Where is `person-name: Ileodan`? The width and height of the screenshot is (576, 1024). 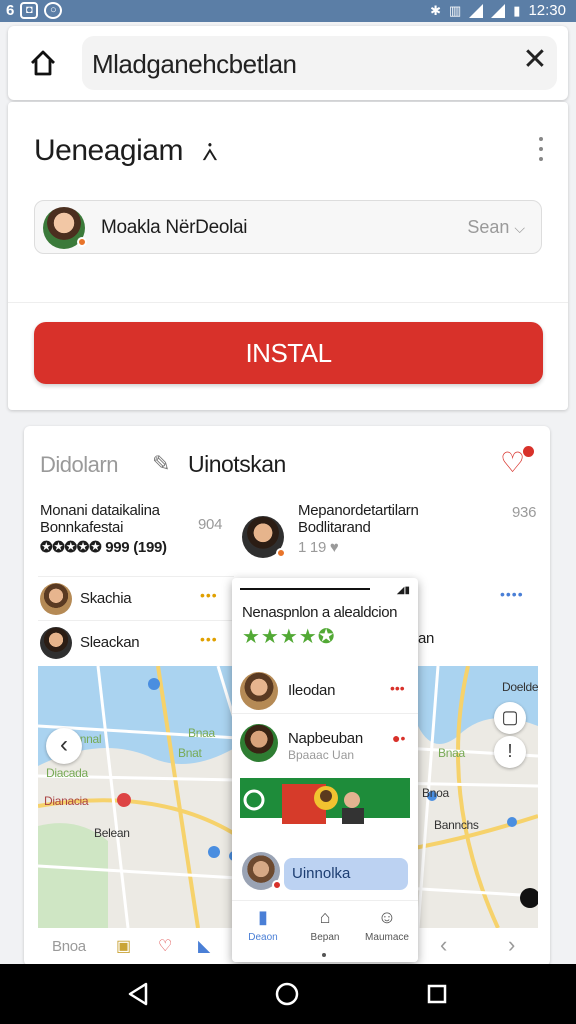
person-name: Ileodan is located at coordinates (312, 690).